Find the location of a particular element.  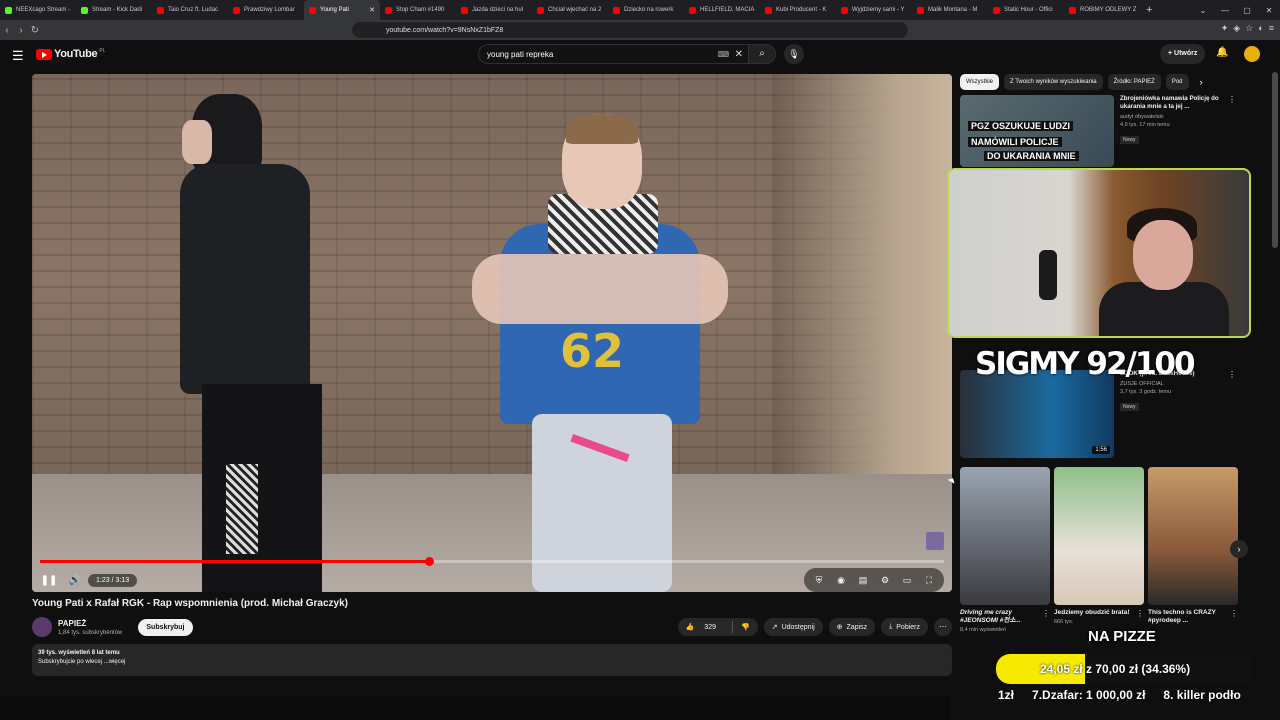

recommendation-thumbnail: 1:56 is located at coordinates (1037, 414).